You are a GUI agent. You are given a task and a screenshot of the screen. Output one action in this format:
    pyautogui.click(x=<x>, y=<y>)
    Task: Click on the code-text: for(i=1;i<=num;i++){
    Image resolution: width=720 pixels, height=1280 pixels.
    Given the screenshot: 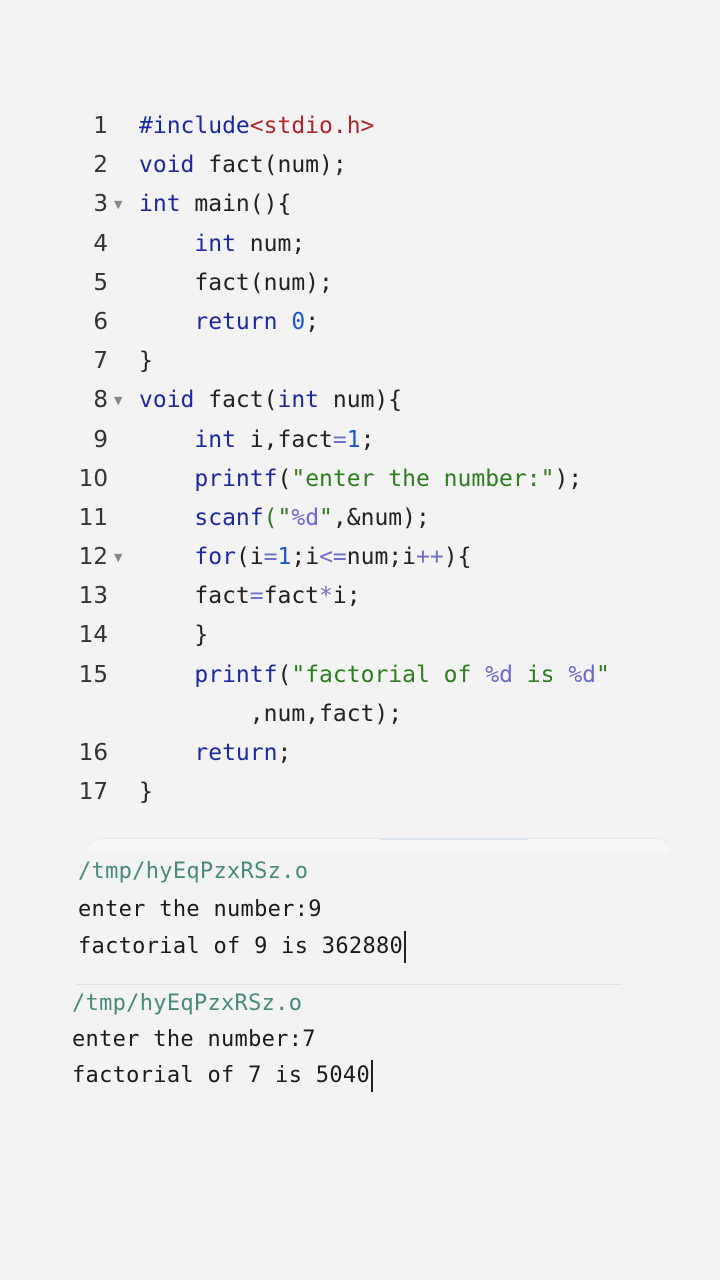 What is the action you would take?
    pyautogui.click(x=305, y=557)
    